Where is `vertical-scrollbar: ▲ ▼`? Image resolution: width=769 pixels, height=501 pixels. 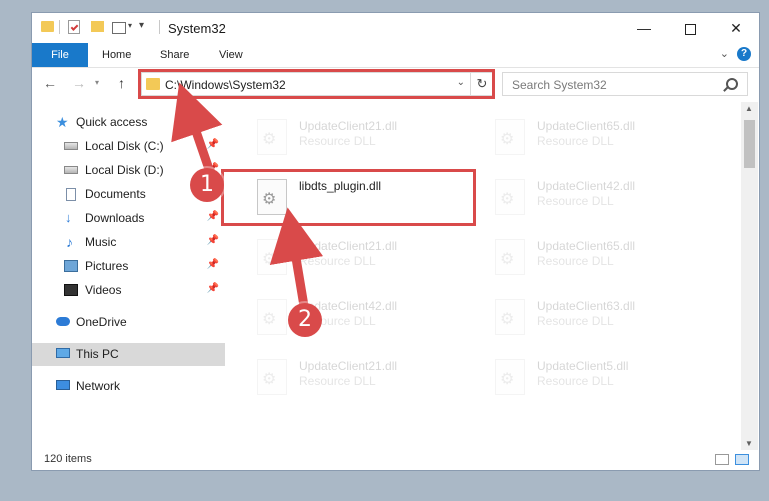
vertical-scrollbar: ▲ ▼ is located at coordinates (749, 276).